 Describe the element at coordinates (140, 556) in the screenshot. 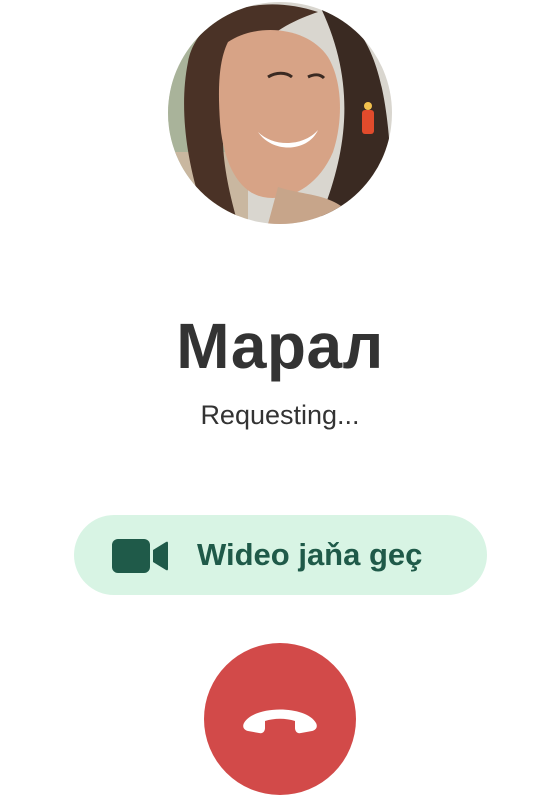

I see `video-camera-icon` at that location.